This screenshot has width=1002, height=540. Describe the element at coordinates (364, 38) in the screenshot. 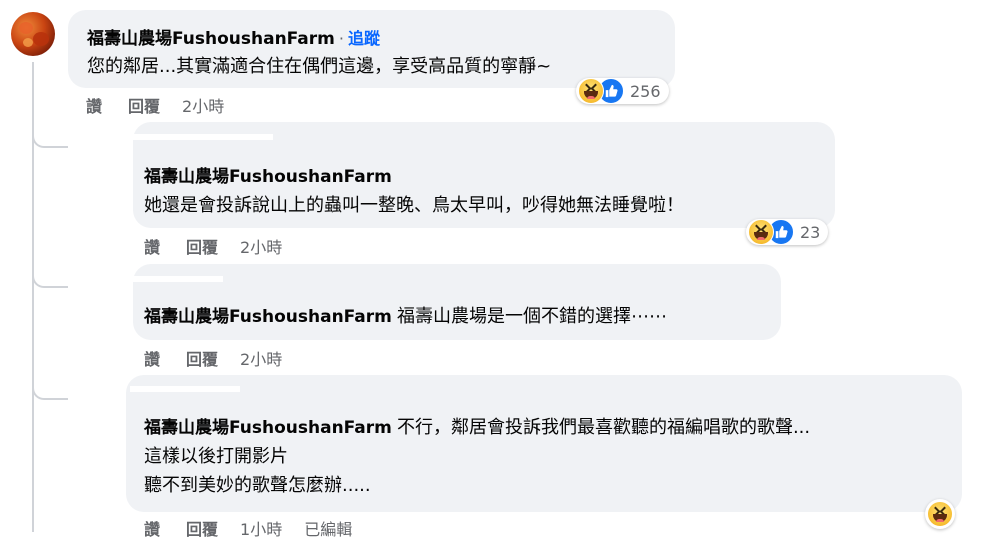

I see `follow-link: 追蹤` at that location.